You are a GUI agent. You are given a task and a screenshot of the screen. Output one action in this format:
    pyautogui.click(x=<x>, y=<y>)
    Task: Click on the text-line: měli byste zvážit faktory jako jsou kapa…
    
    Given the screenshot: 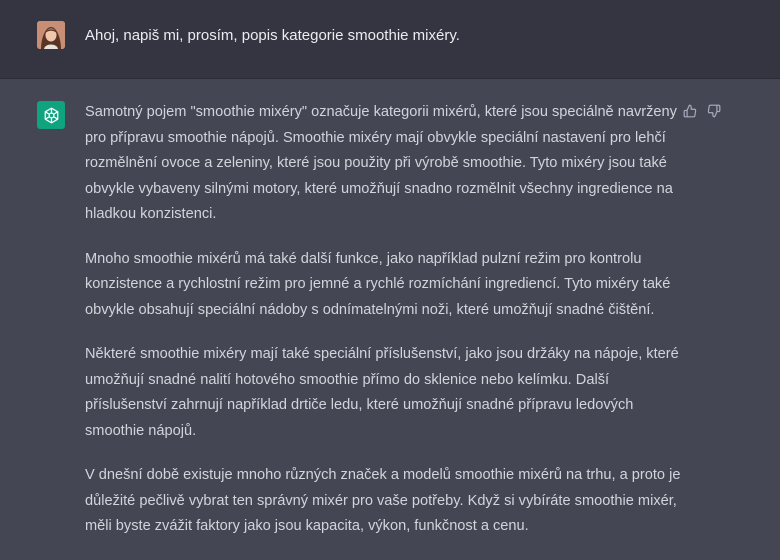 What is the action you would take?
    pyautogui.click(x=307, y=526)
    